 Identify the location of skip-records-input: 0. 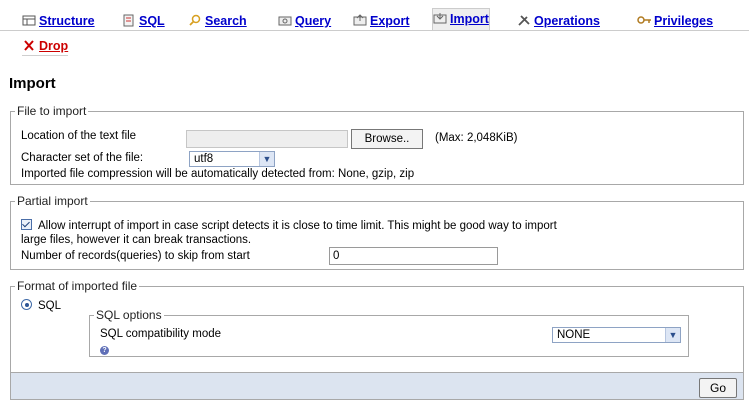
(413, 256).